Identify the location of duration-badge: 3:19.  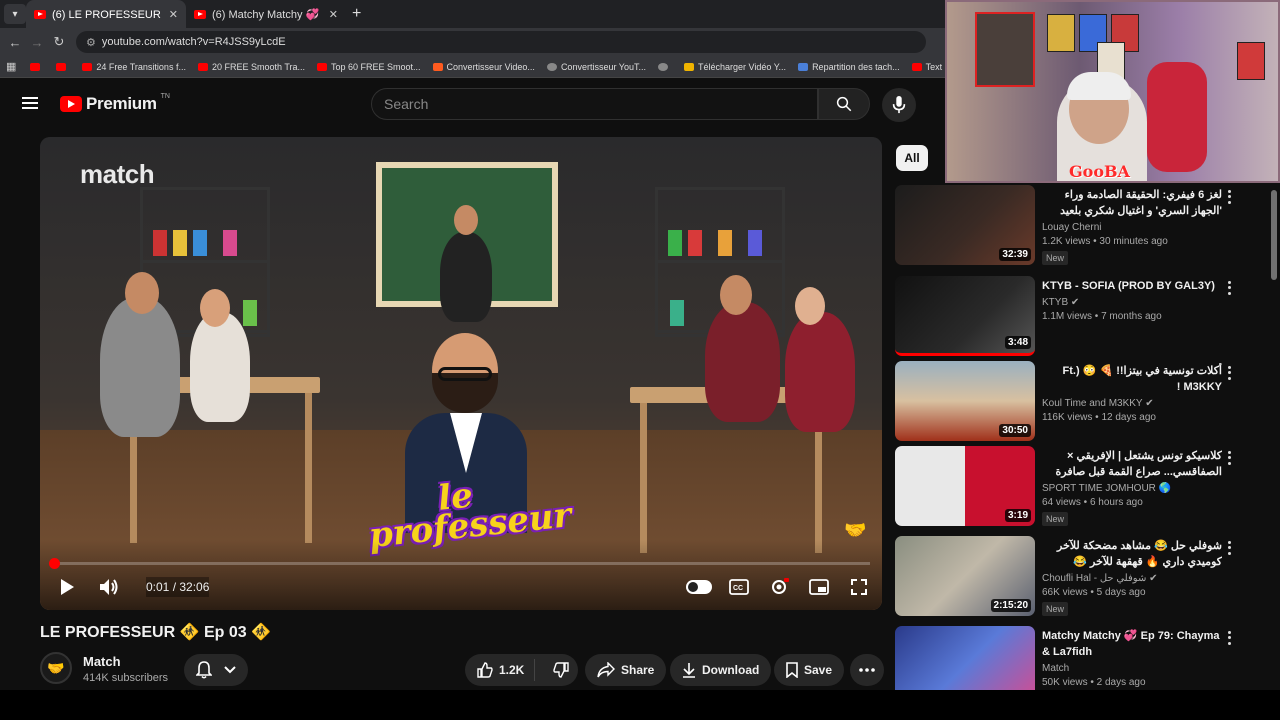
(1017, 515).